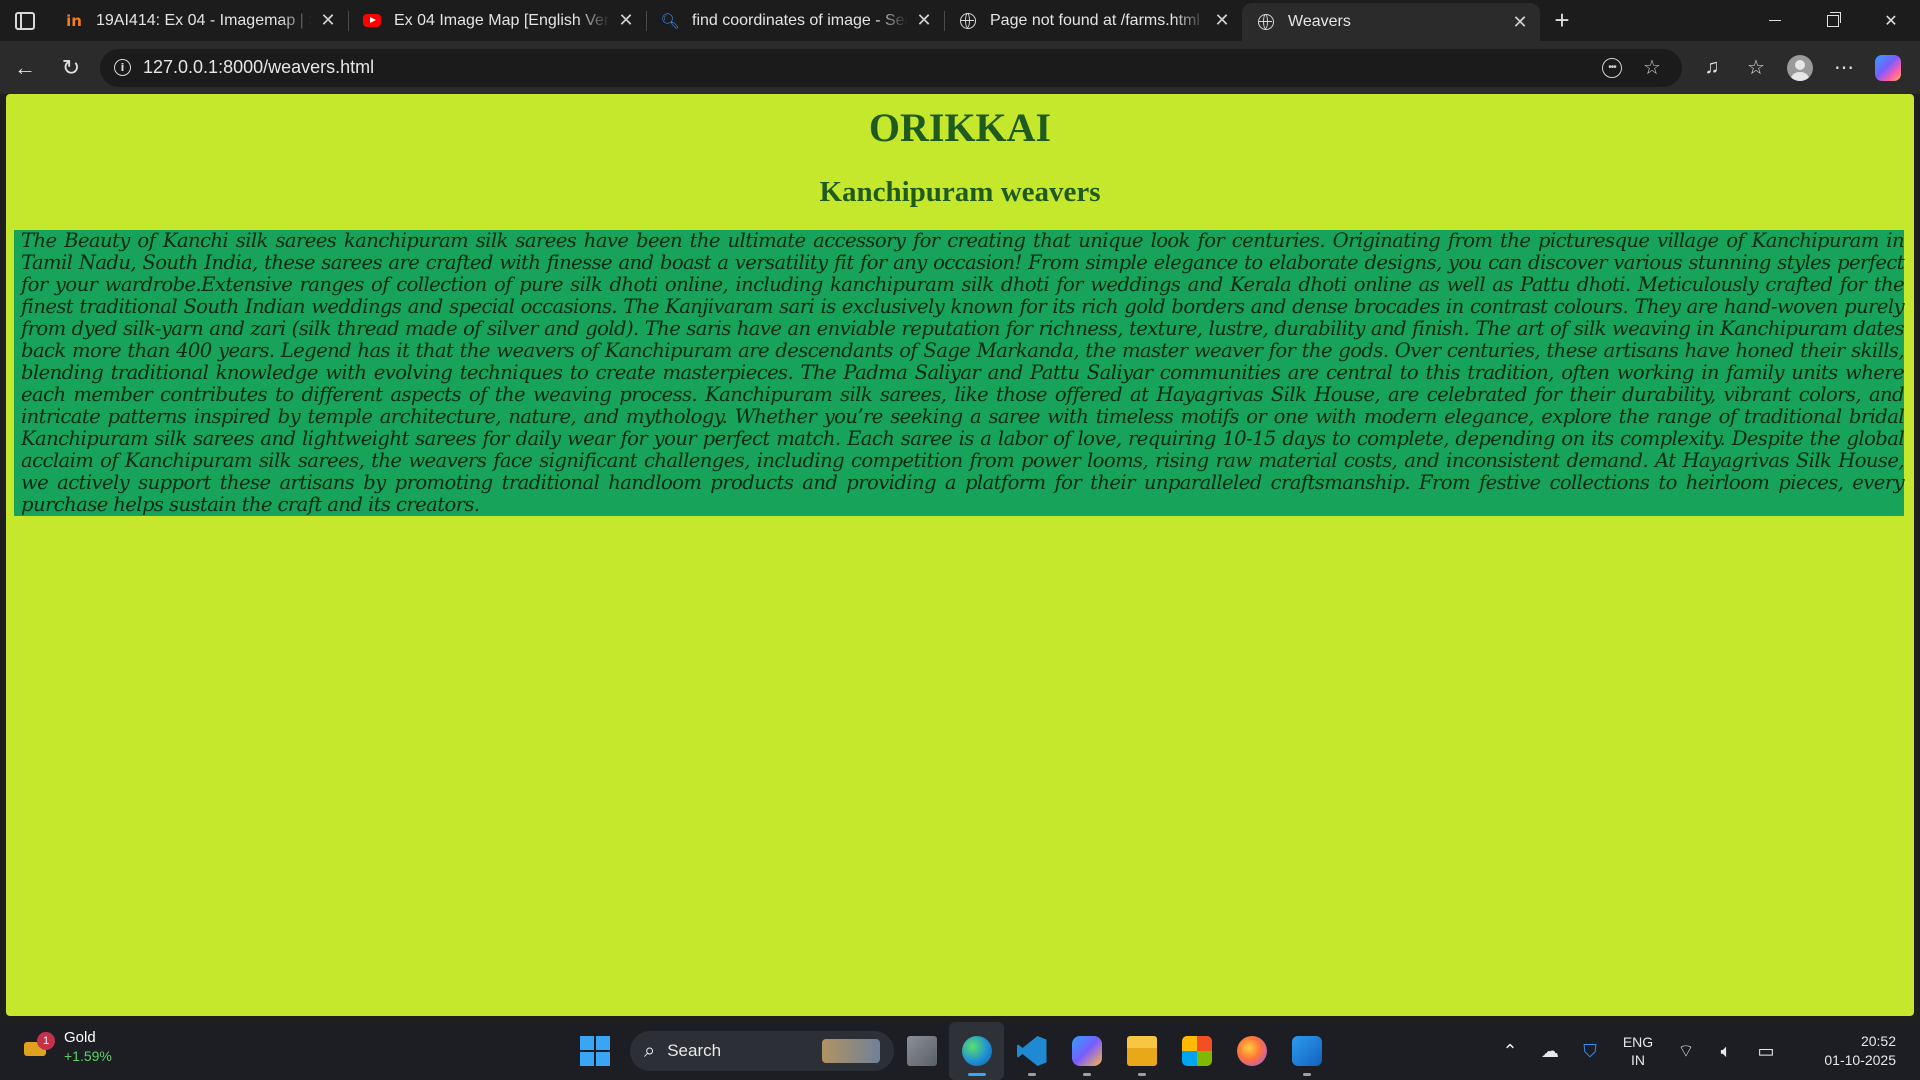 The width and height of the screenshot is (1920, 1080). I want to click on search-label: Search, so click(694, 1050).